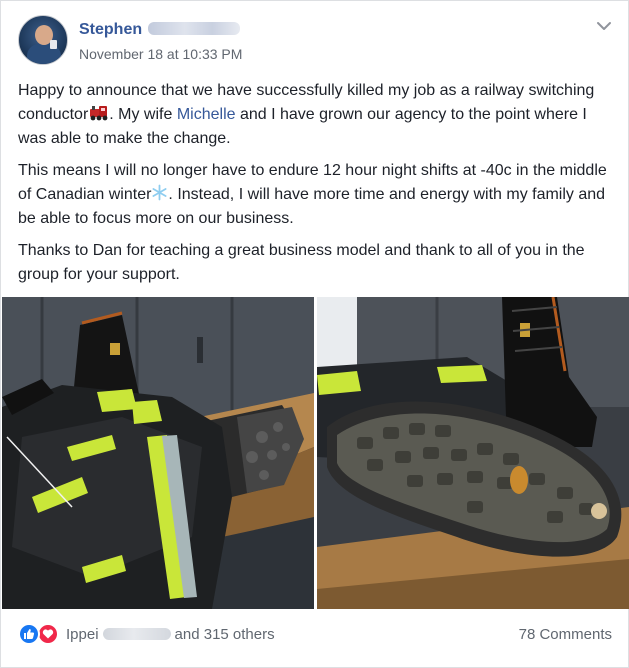  What do you see at coordinates (194, 28) in the screenshot?
I see `blurred-surname` at bounding box center [194, 28].